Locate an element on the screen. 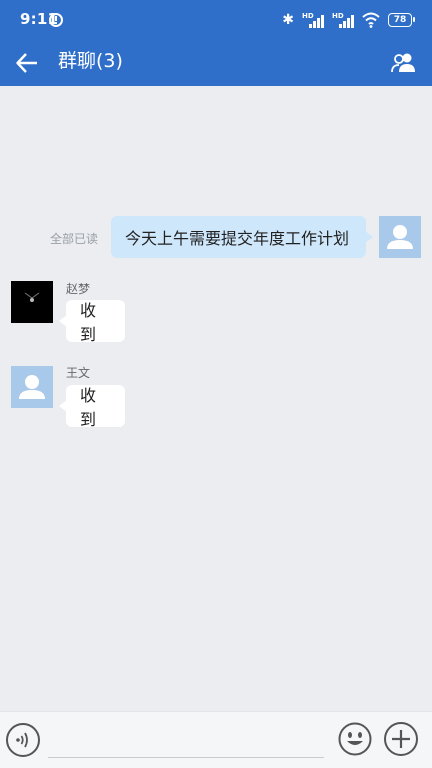  message-input is located at coordinates (186, 741).